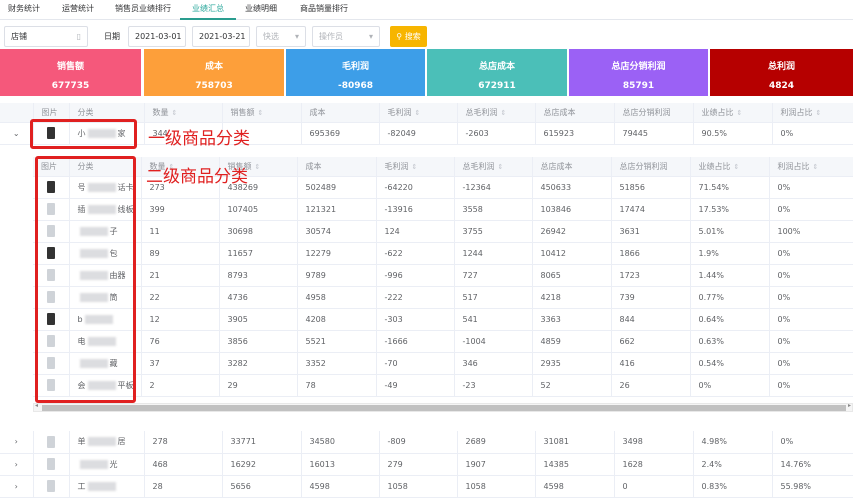 The height and width of the screenshot is (500, 853). I want to click on image-cell, so click(51, 442).